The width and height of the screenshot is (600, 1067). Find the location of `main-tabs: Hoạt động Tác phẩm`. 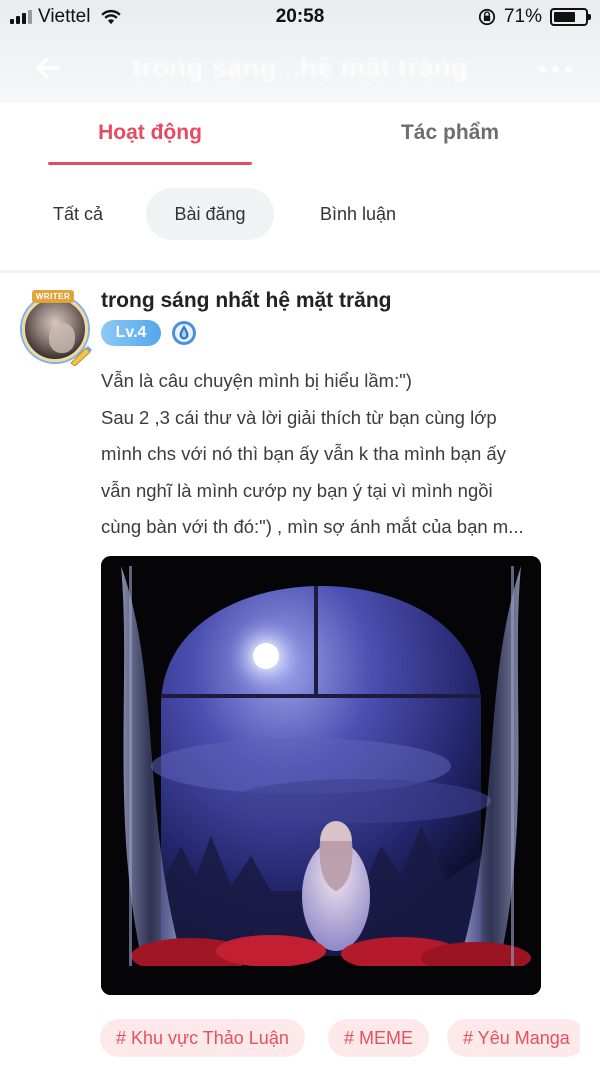

main-tabs: Hoạt động Tác phẩm is located at coordinates (300, 134).